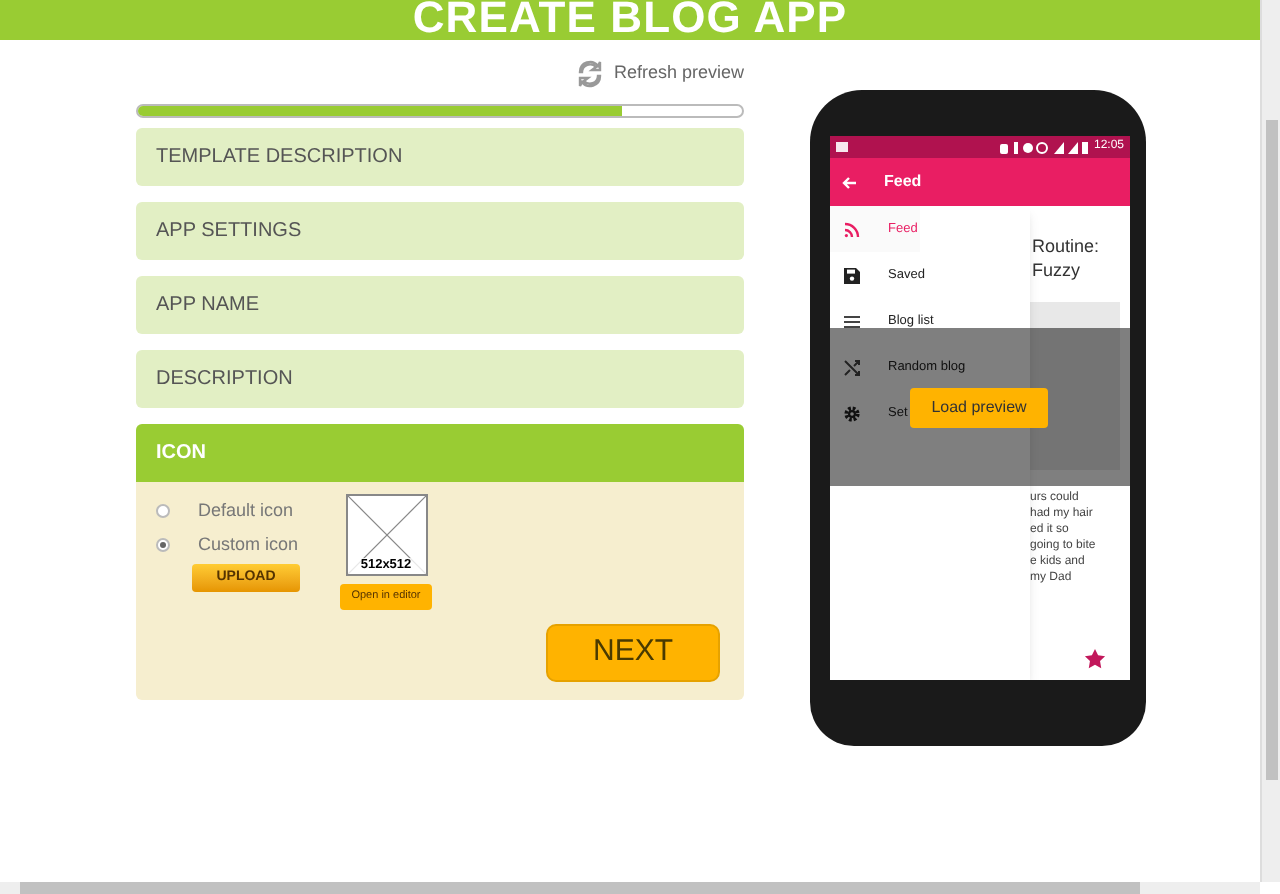 The image size is (1280, 894). I want to click on list-icon, so click(852, 321).